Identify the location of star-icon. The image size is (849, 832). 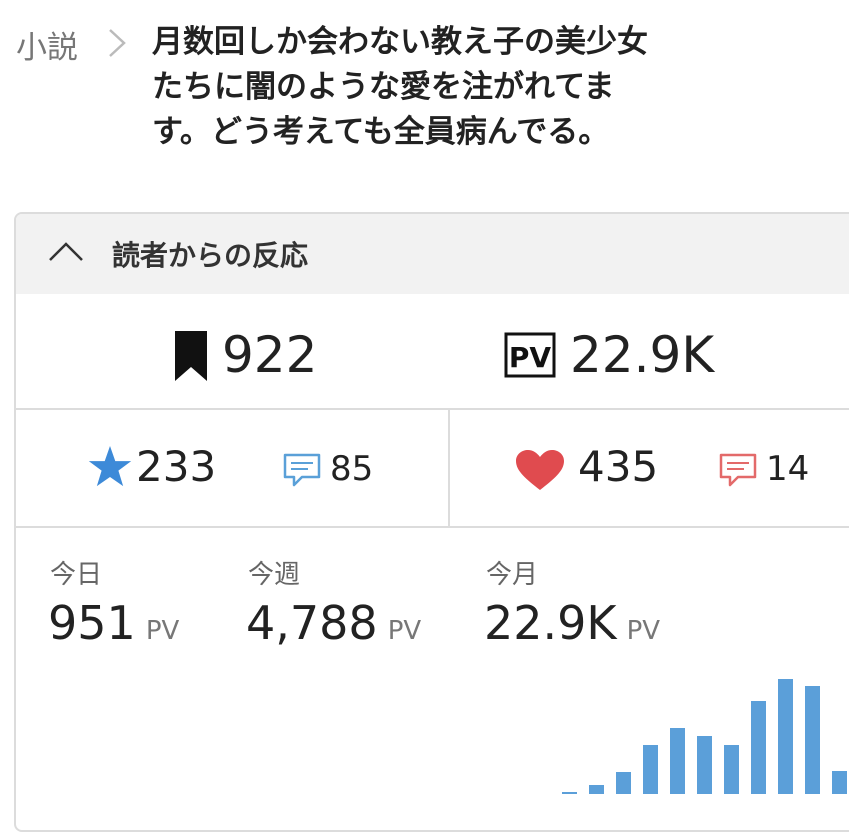
(110, 467).